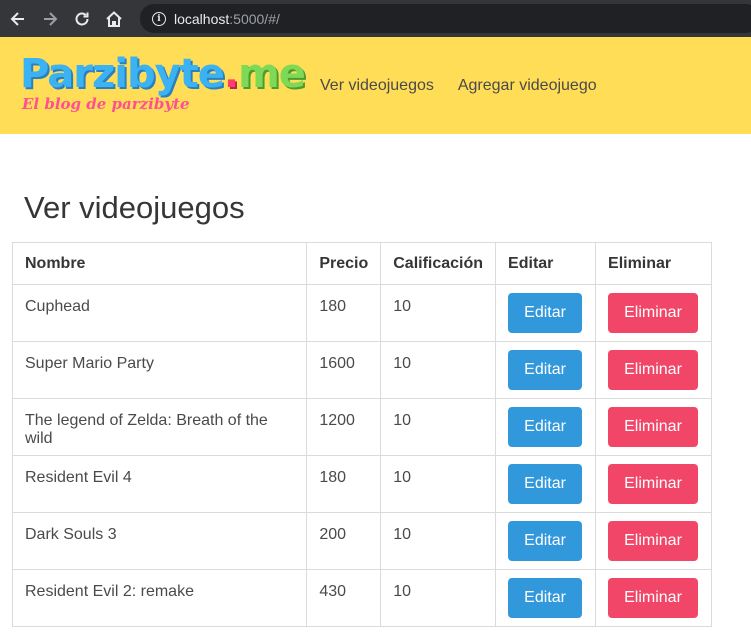 Image resolution: width=751 pixels, height=637 pixels. Describe the element at coordinates (159, 313) in the screenshot. I see `cell-name: Cuphead` at that location.